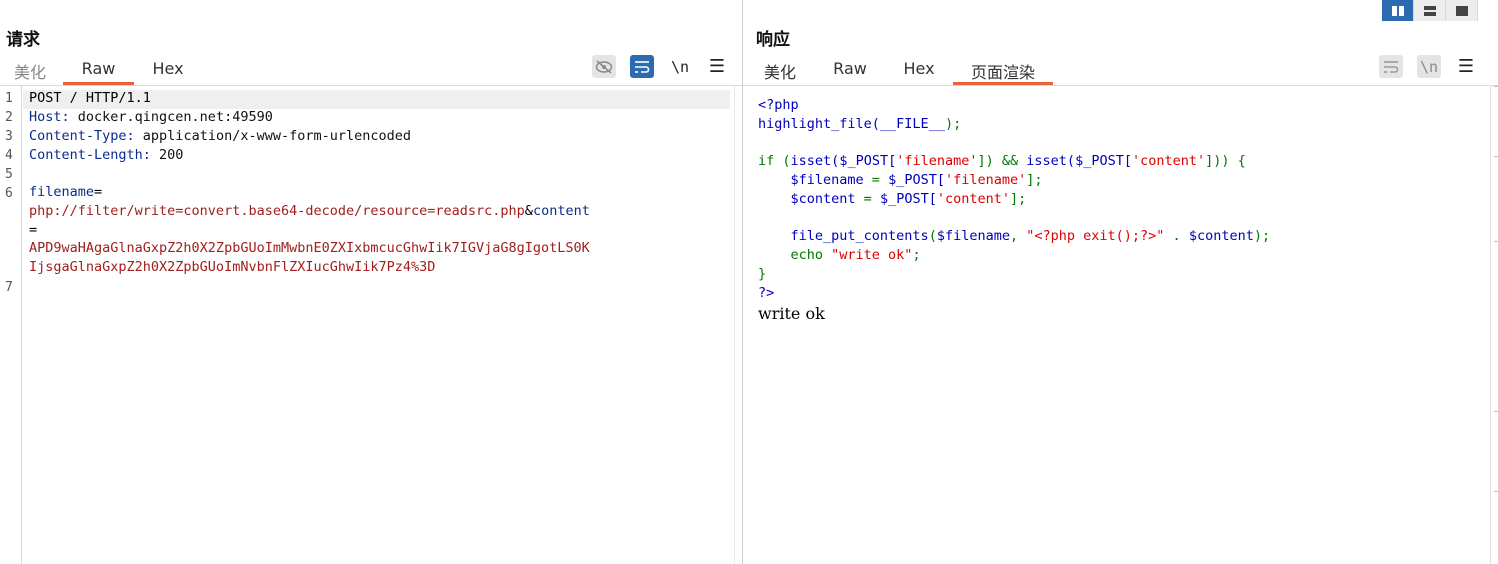  What do you see at coordinates (90, 98) in the screenshot?
I see `request-line: POST / HTTP/1.1` at bounding box center [90, 98].